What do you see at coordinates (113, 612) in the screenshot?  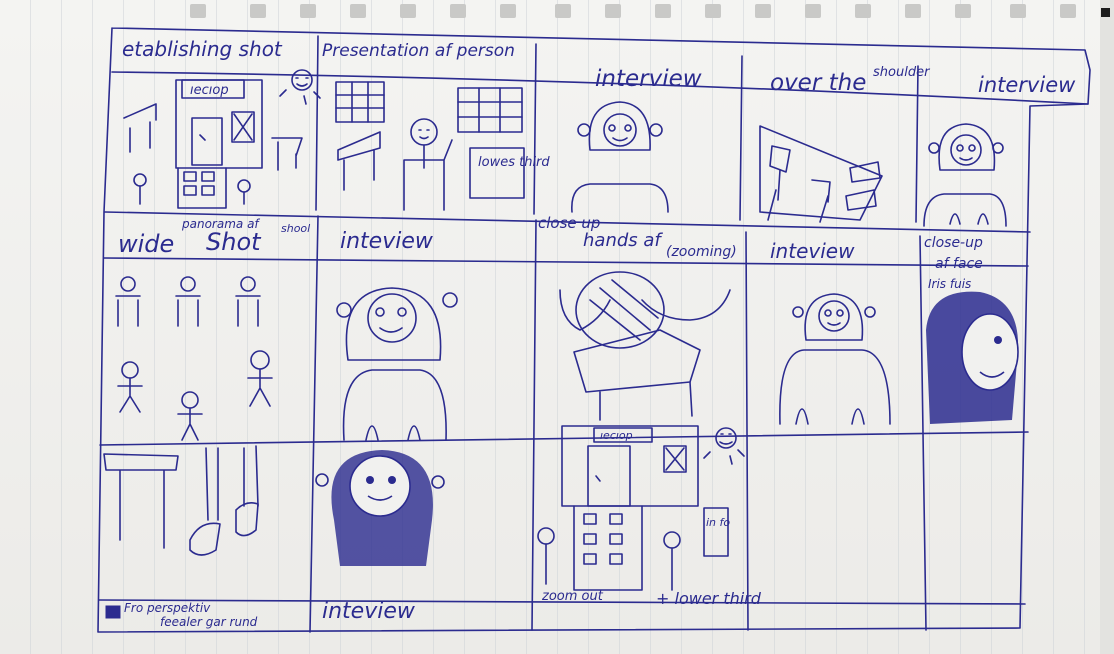 I see `scribble-mark` at bounding box center [113, 612].